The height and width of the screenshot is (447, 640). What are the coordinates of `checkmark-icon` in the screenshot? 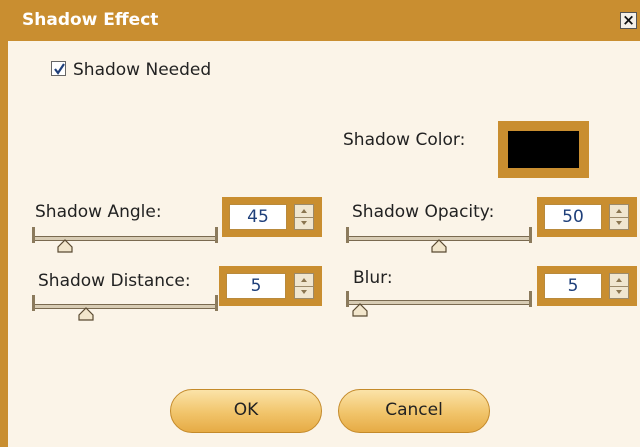 It's located at (59, 69).